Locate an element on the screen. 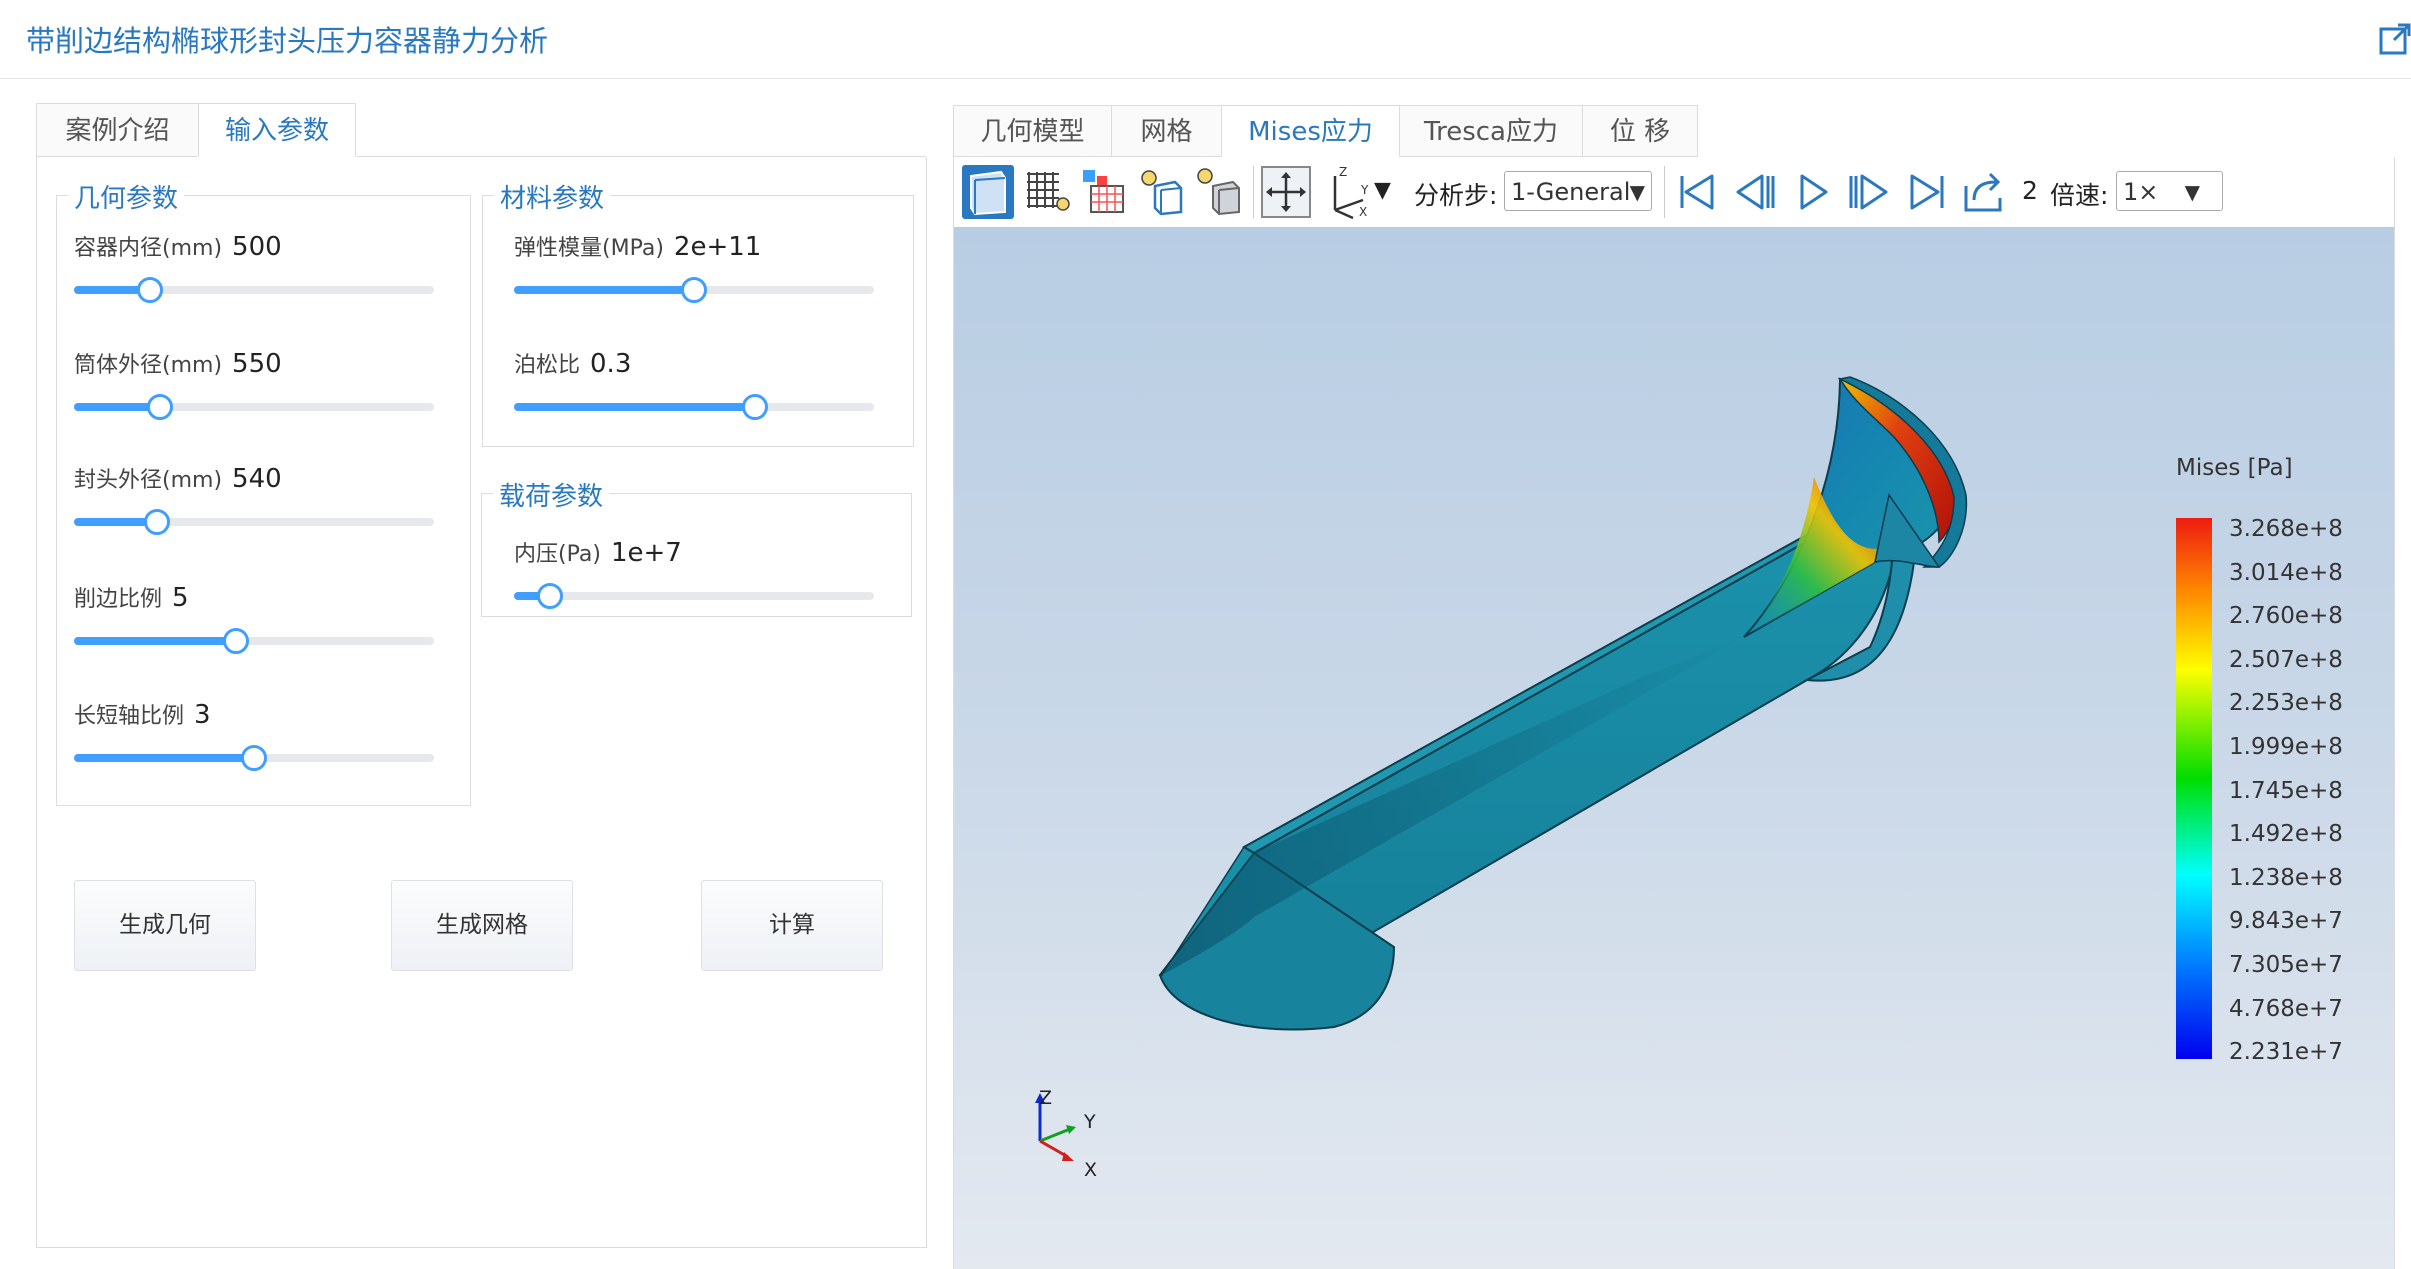 The height and width of the screenshot is (1269, 2411). axis-ratio-slider is located at coordinates (254, 758).